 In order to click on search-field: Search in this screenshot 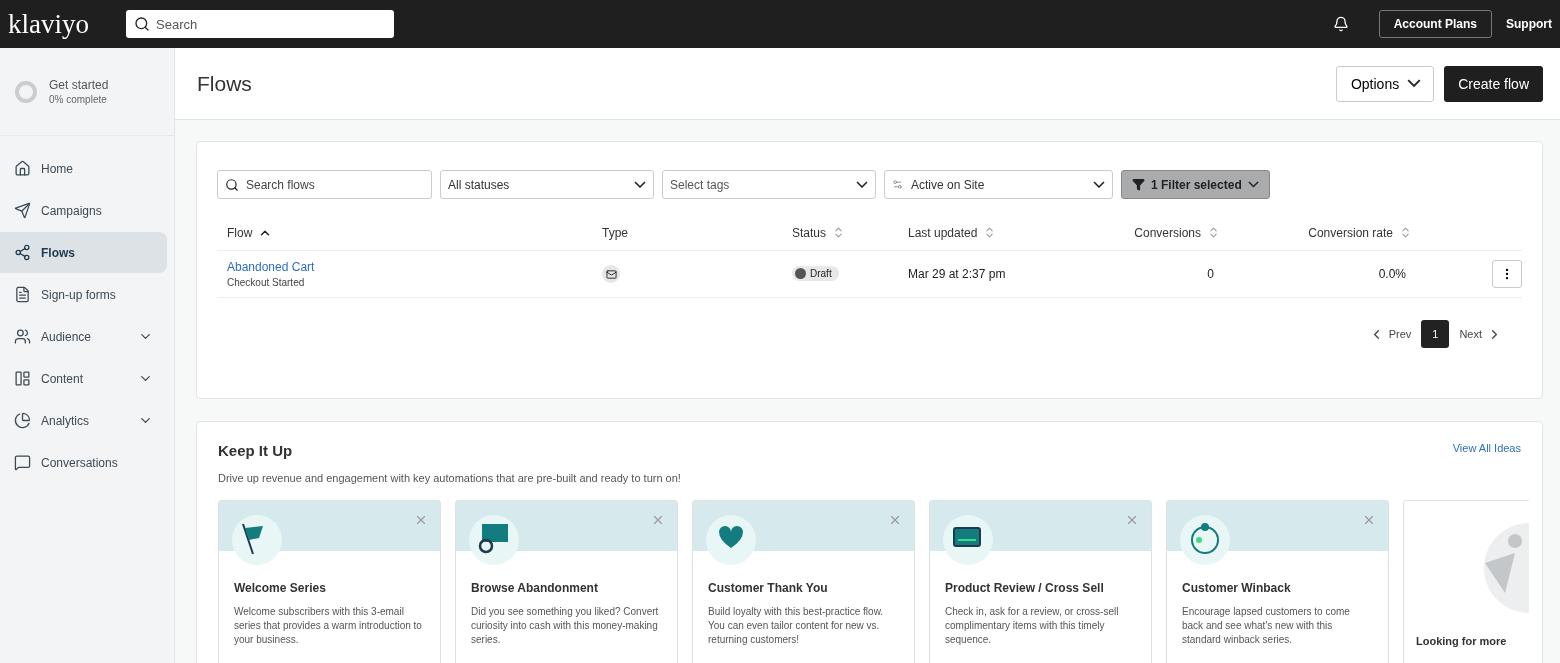, I will do `click(260, 24)`.